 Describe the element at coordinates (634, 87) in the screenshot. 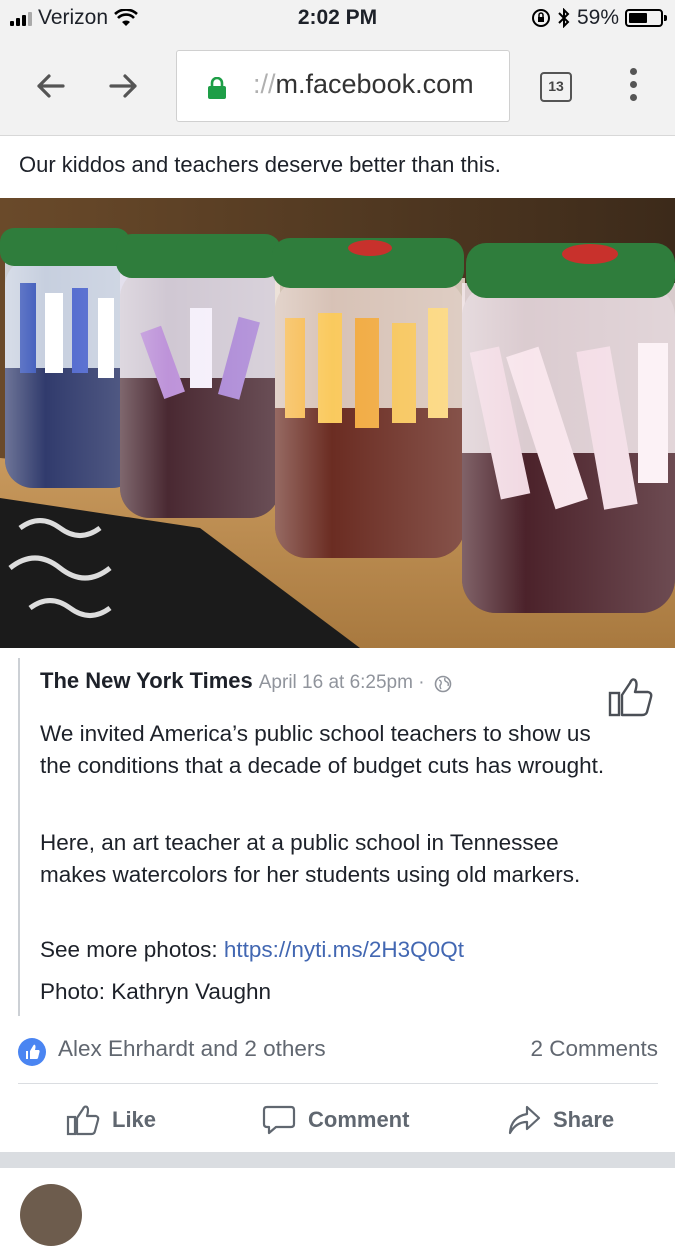

I see `more-vert-icon` at that location.